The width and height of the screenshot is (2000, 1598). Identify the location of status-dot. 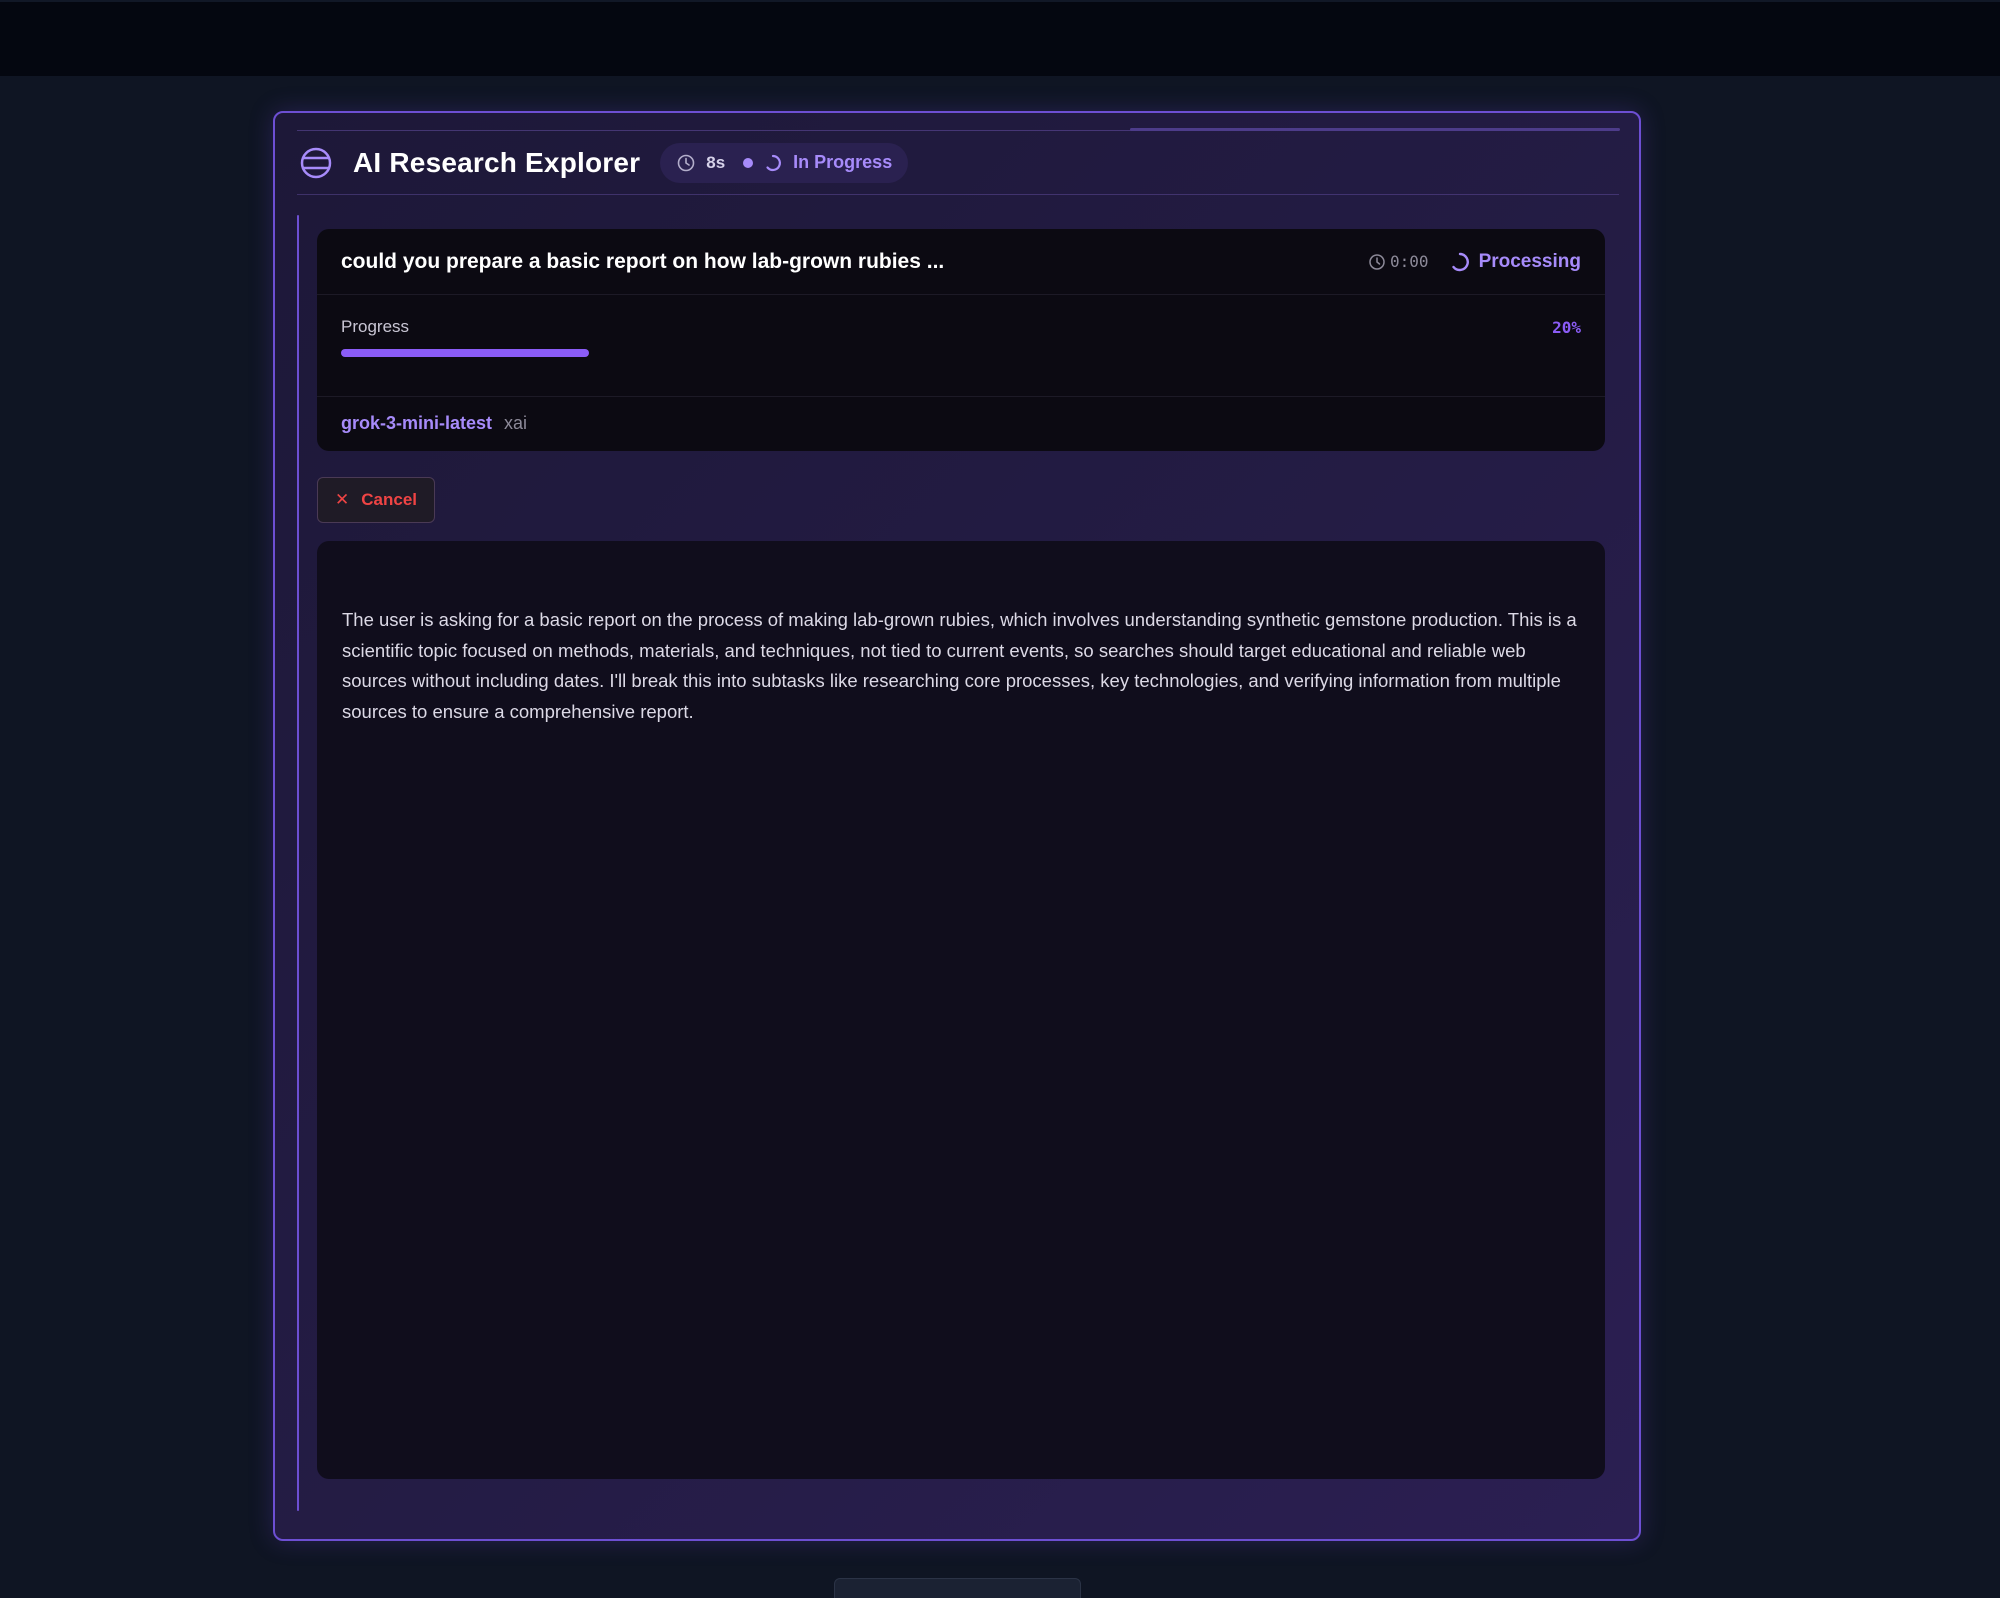
(748, 162).